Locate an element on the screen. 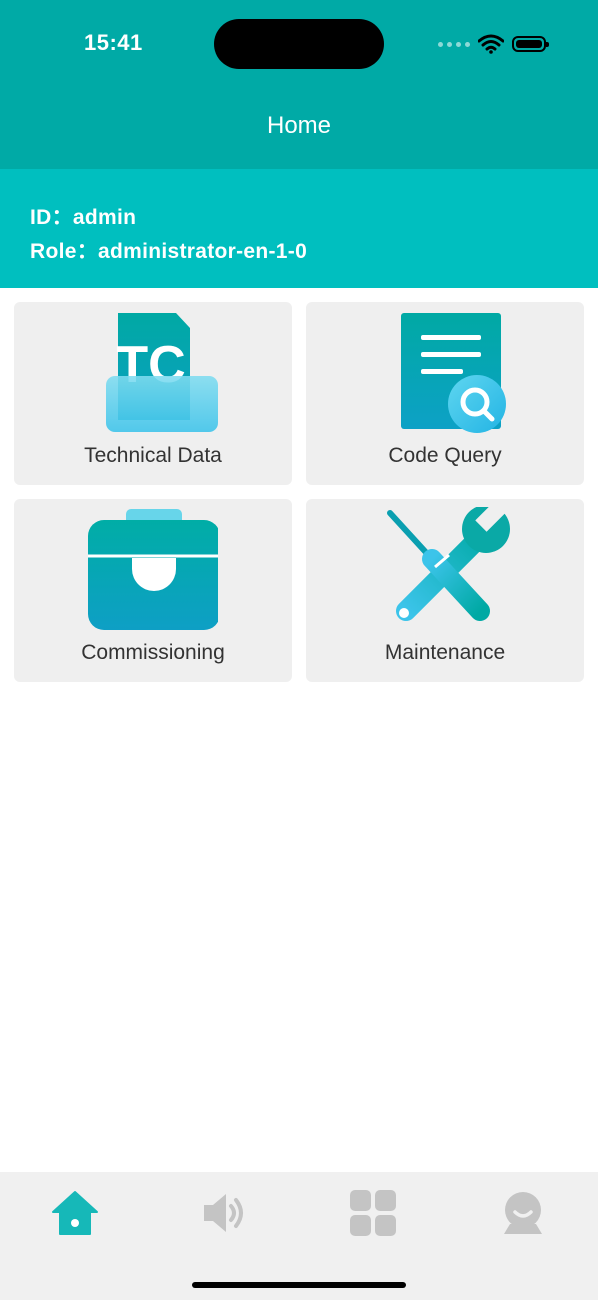 The width and height of the screenshot is (598, 1300). grid-icon is located at coordinates (373, 1213).